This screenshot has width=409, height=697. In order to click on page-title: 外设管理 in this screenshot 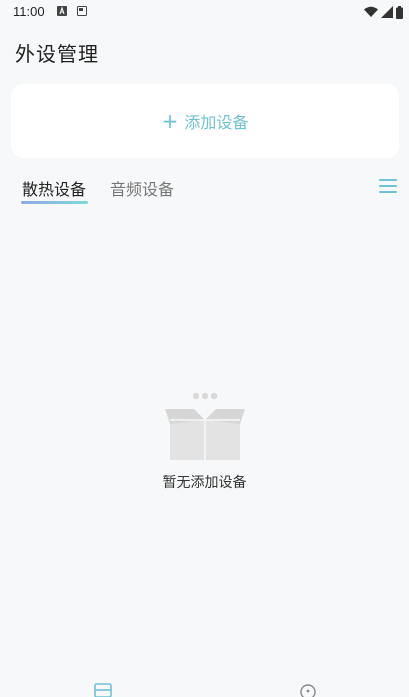, I will do `click(57, 54)`.